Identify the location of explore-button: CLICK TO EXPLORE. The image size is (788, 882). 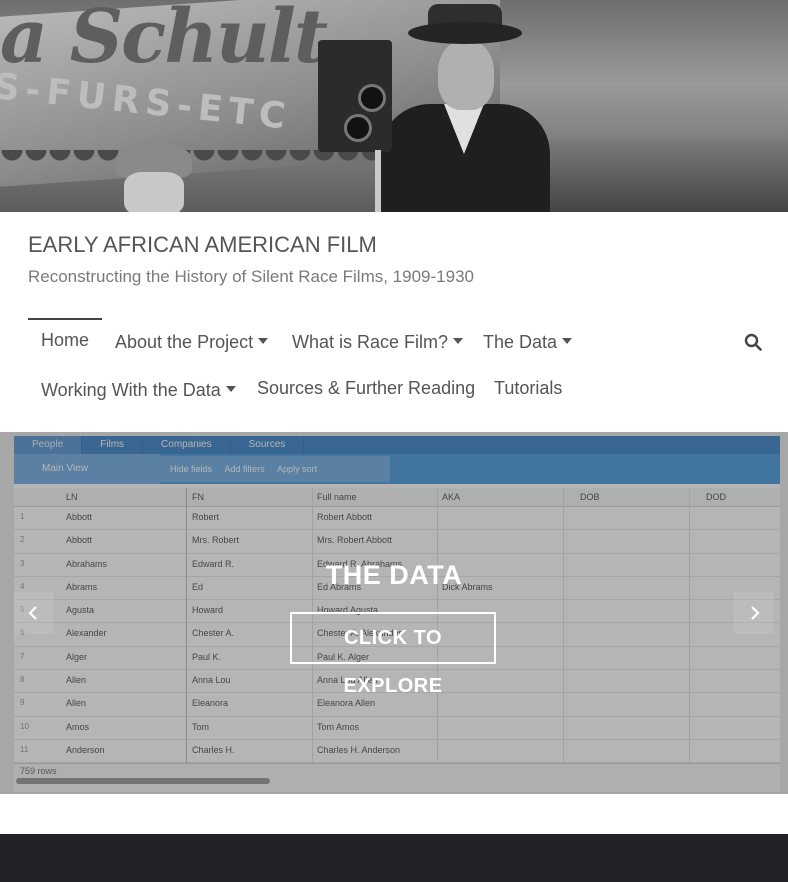
(393, 654).